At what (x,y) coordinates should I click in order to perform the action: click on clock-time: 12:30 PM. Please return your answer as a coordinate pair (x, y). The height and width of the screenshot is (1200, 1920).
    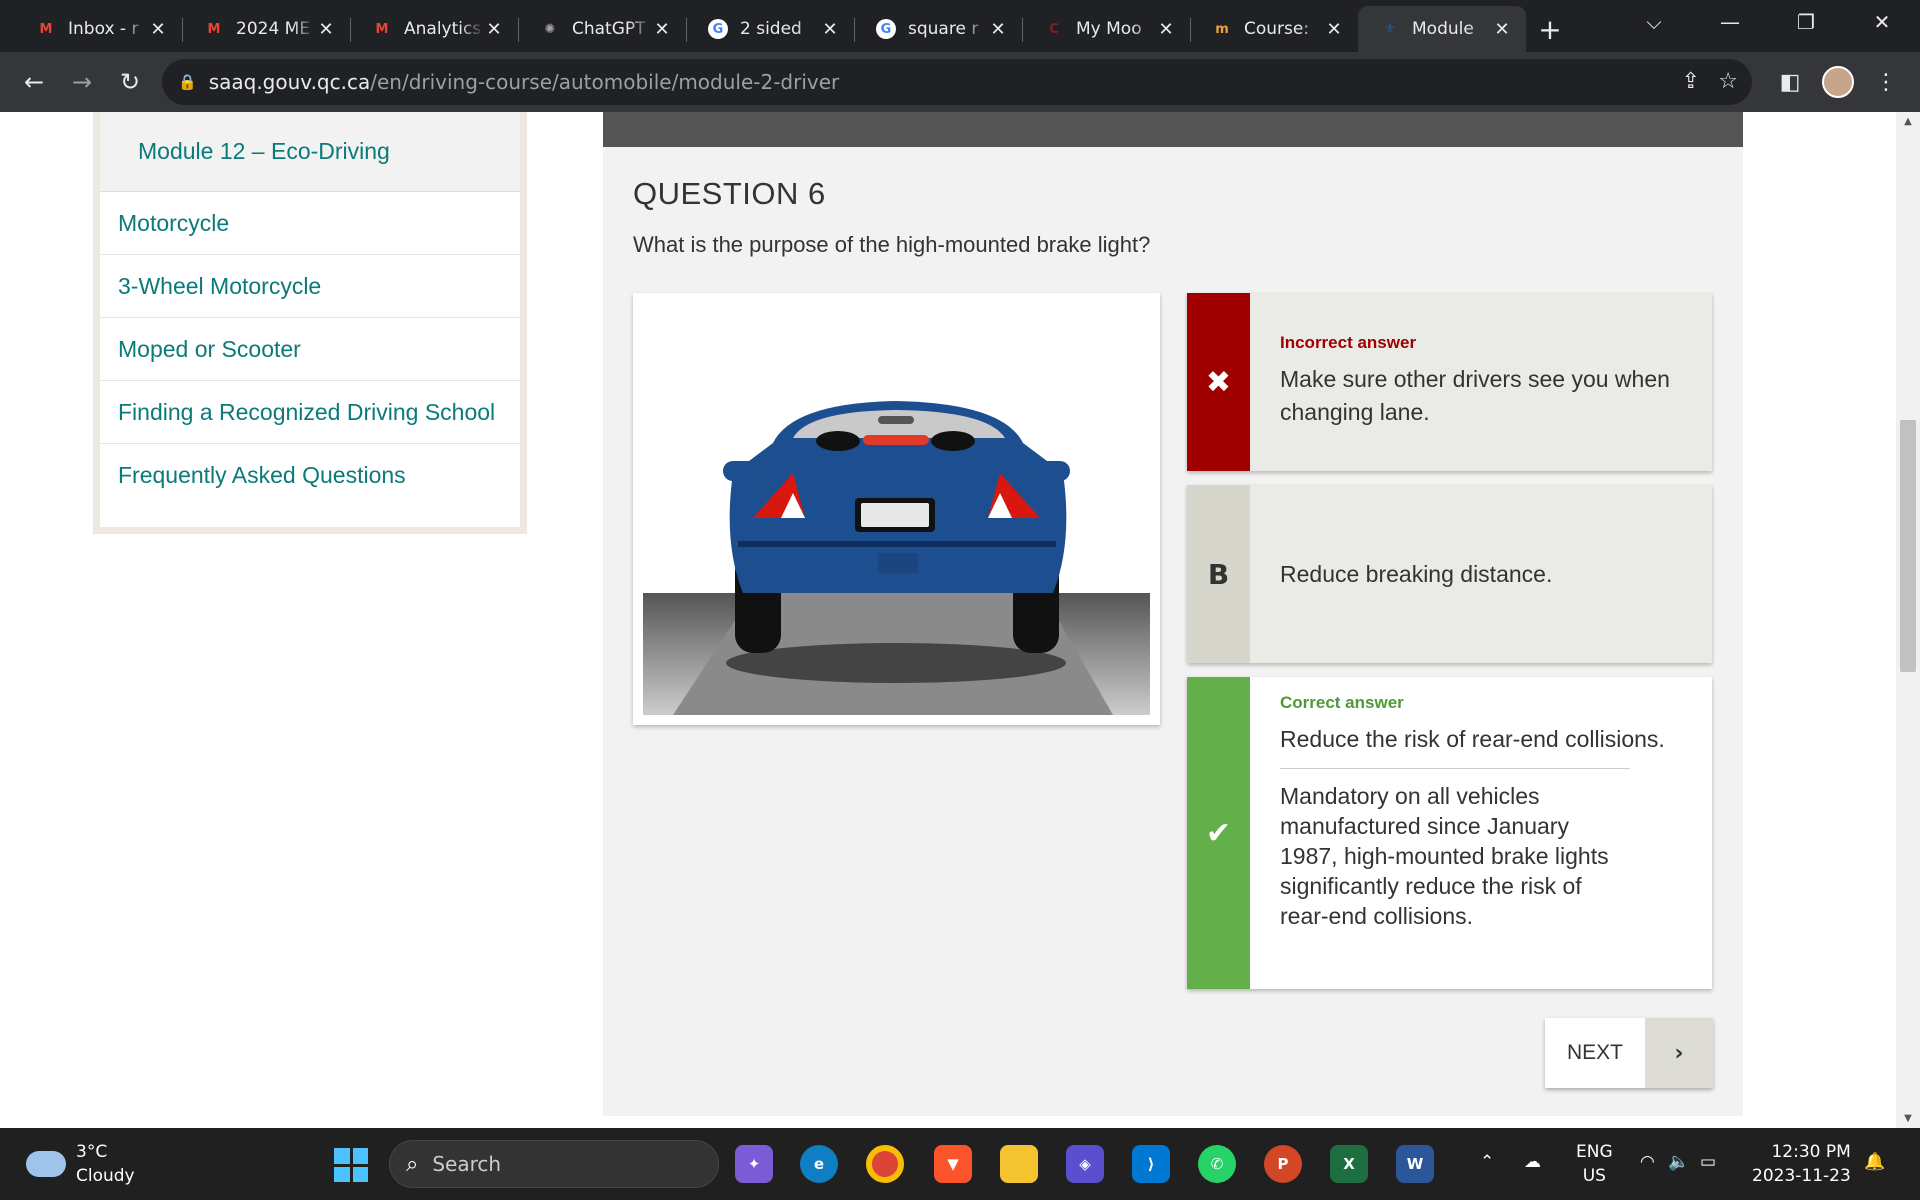
    Looking at the image, I should click on (1811, 1152).